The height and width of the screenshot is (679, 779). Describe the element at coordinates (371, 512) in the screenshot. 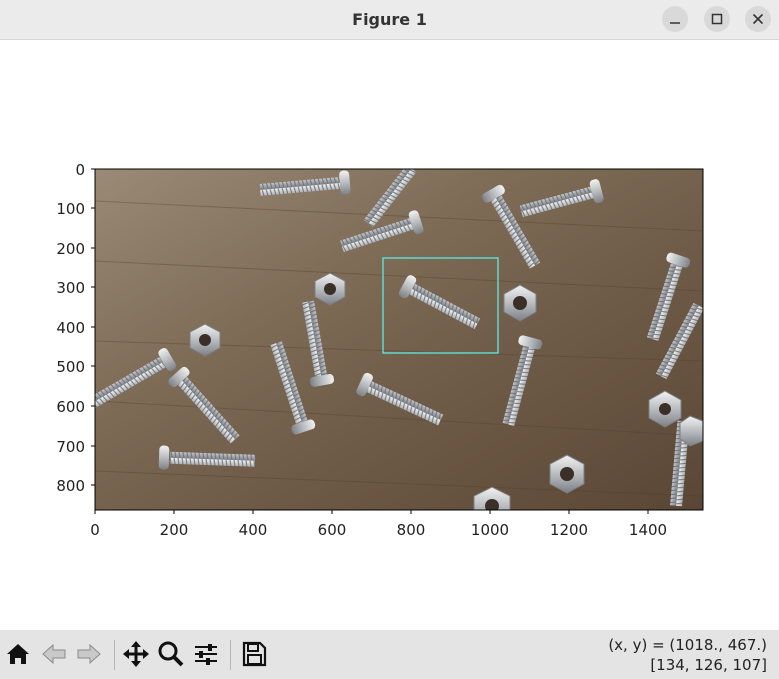

I see `x-axis-ticks` at that location.